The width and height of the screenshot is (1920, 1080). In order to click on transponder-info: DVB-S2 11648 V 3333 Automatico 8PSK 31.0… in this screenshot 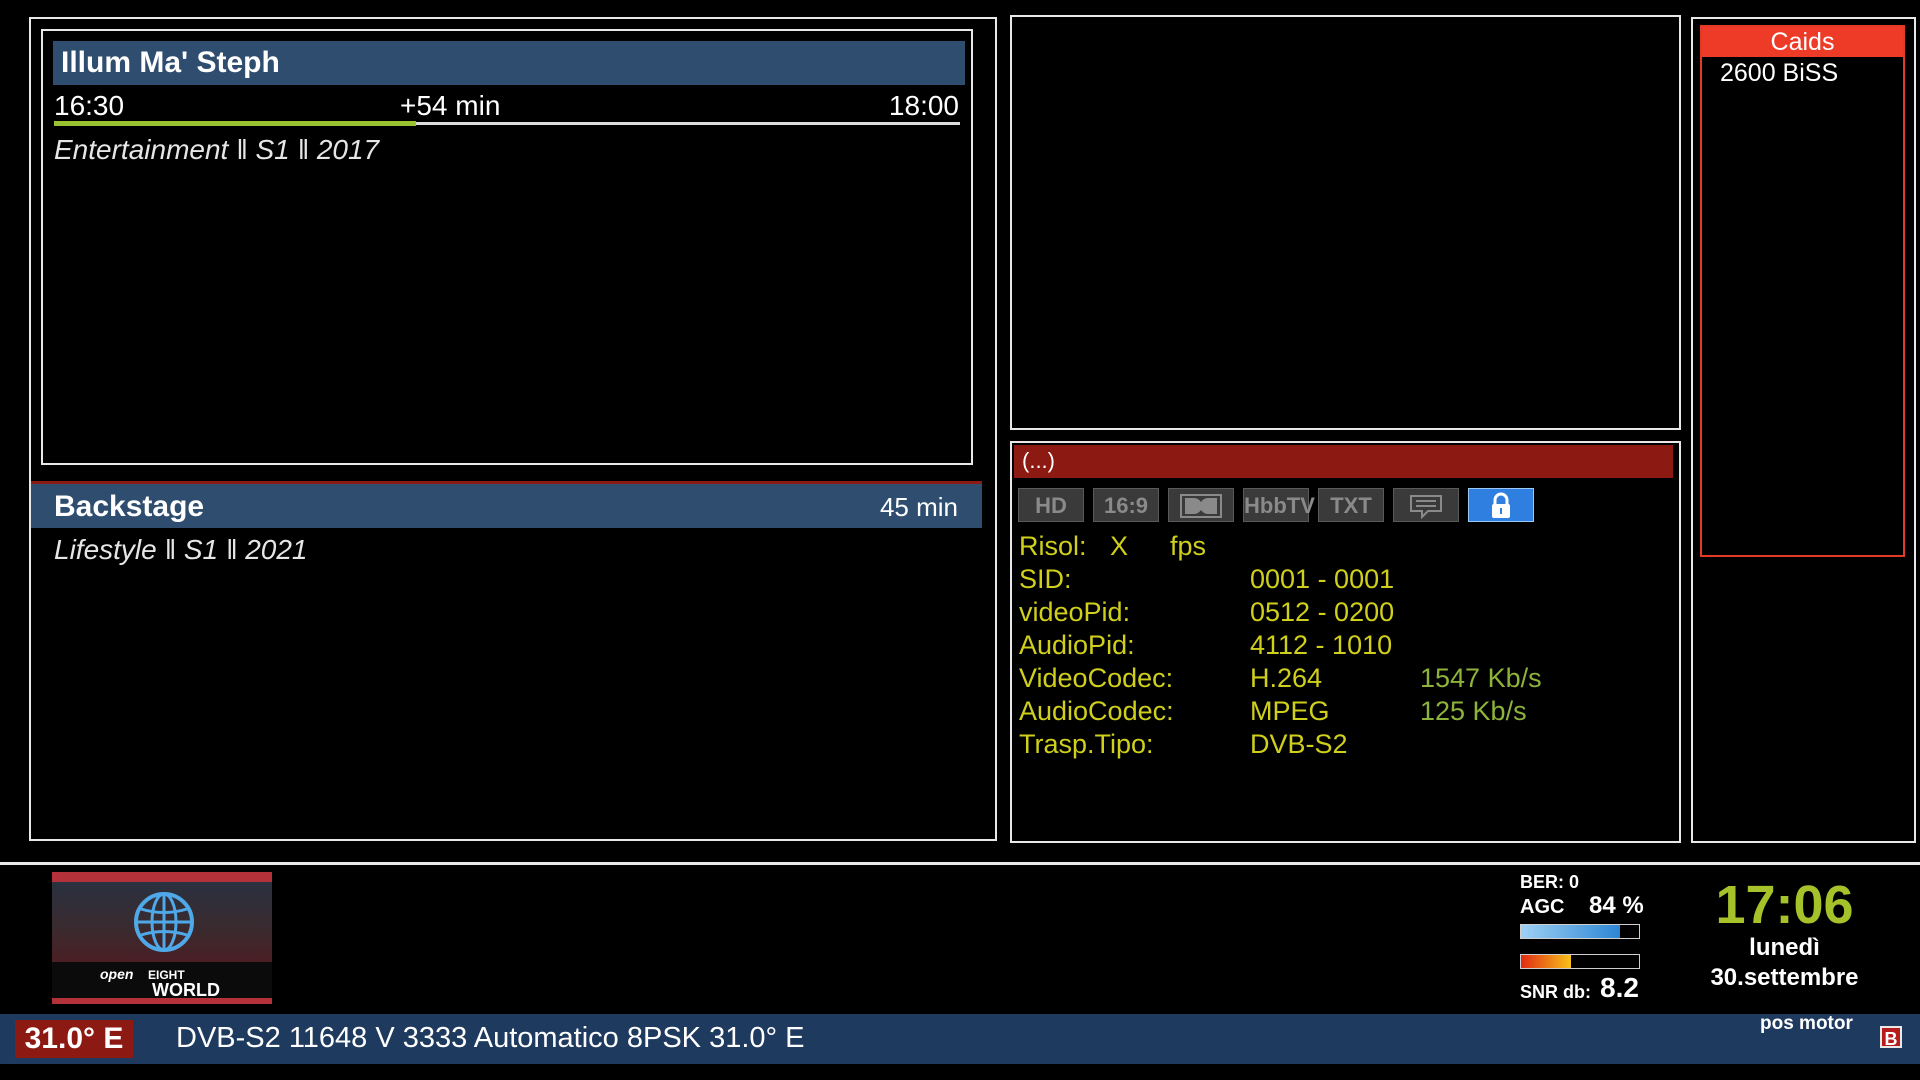, I will do `click(490, 1038)`.